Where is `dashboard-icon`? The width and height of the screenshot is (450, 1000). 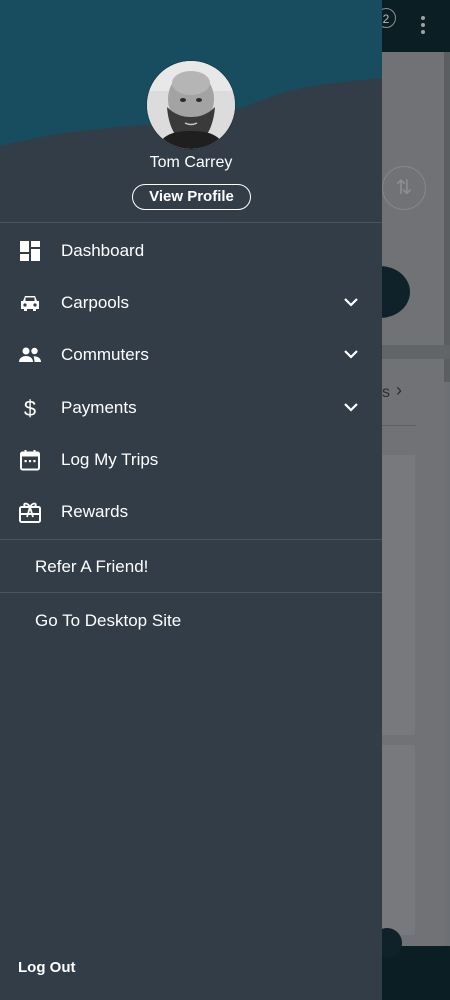
dashboard-icon is located at coordinates (30, 251).